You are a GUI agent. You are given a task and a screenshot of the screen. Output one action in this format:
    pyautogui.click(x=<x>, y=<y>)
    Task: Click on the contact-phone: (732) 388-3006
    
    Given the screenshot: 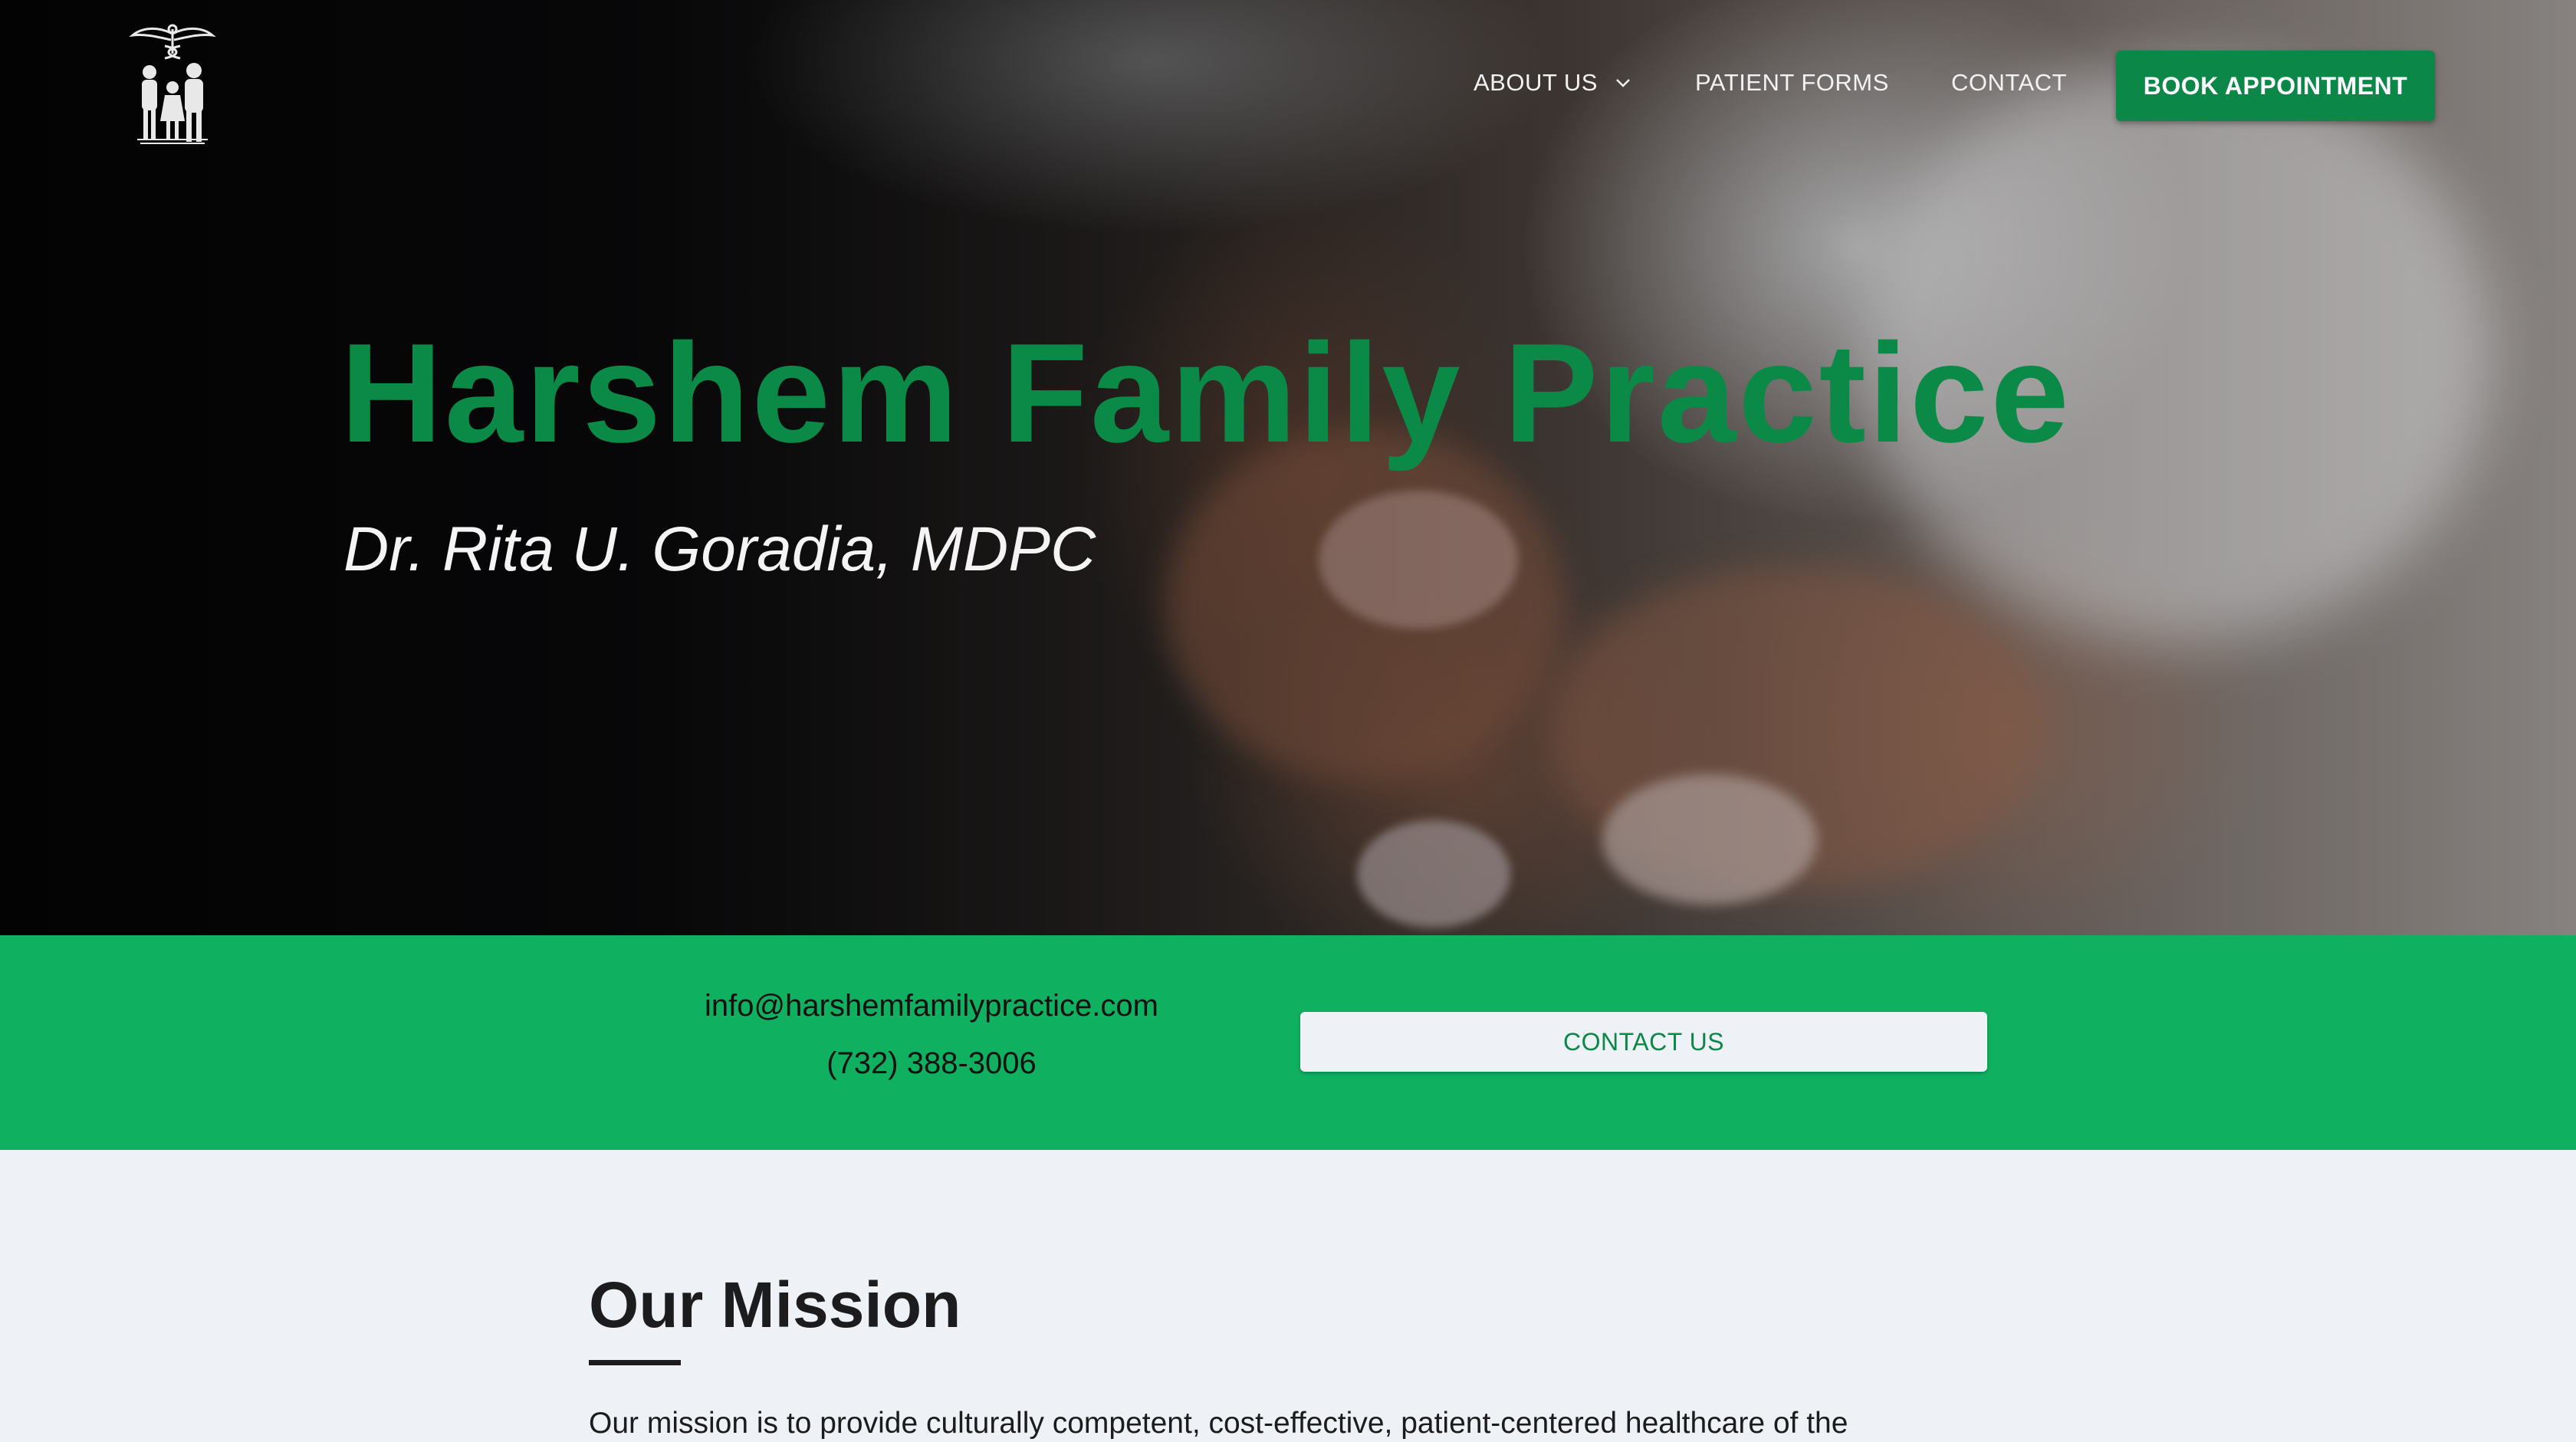 What is the action you would take?
    pyautogui.click(x=932, y=1064)
    